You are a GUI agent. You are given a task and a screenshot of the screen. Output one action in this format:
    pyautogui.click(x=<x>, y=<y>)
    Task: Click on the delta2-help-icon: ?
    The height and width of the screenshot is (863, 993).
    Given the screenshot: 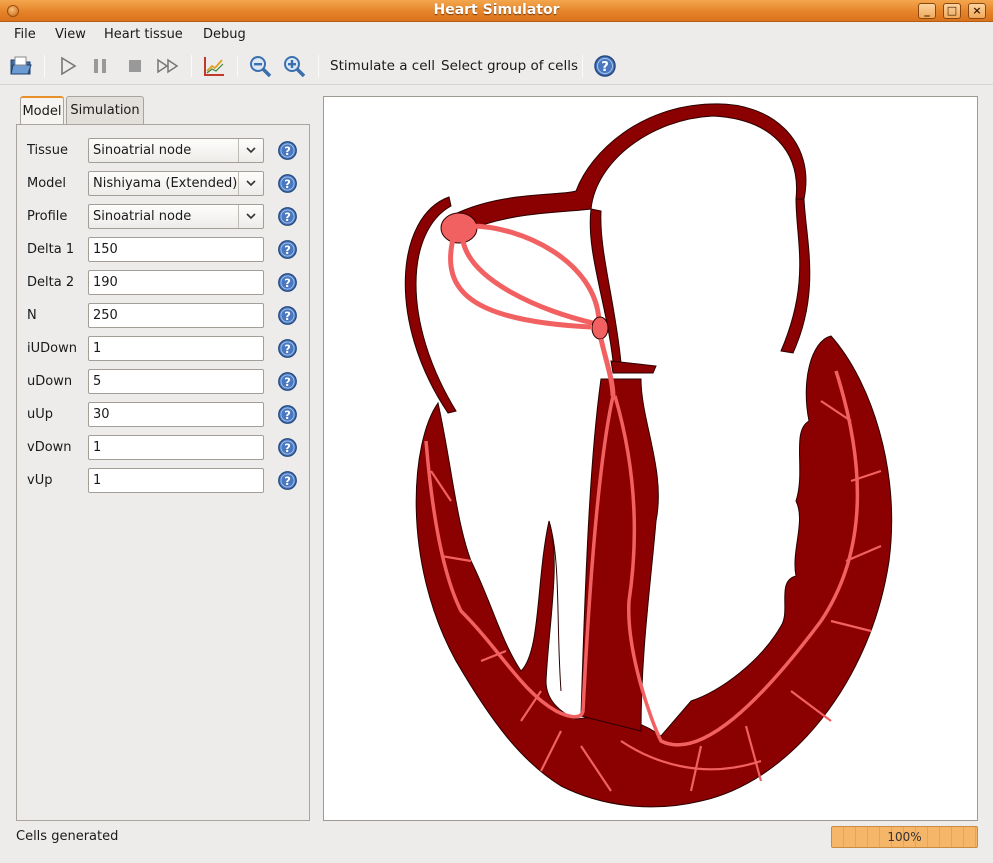 What is the action you would take?
    pyautogui.click(x=287, y=282)
    